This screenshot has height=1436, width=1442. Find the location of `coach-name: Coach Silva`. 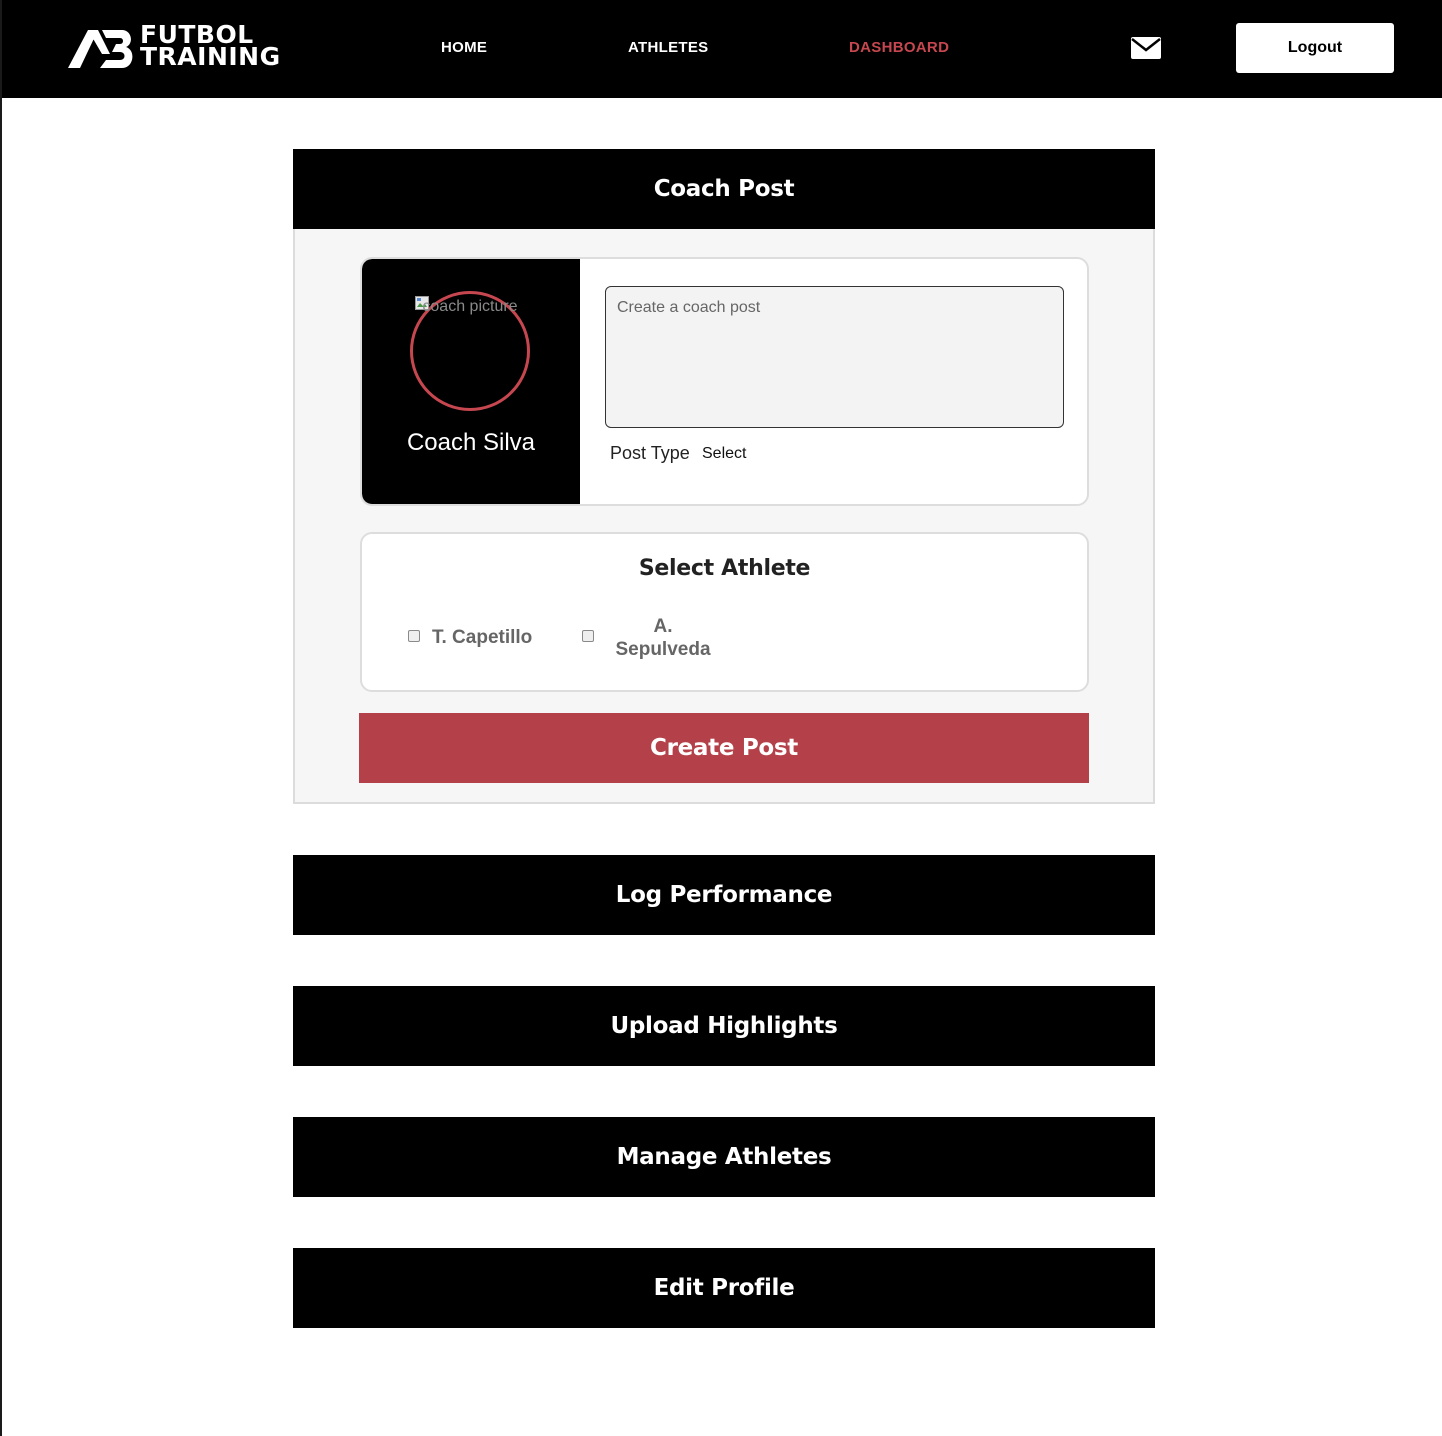

coach-name: Coach Silva is located at coordinates (471, 442).